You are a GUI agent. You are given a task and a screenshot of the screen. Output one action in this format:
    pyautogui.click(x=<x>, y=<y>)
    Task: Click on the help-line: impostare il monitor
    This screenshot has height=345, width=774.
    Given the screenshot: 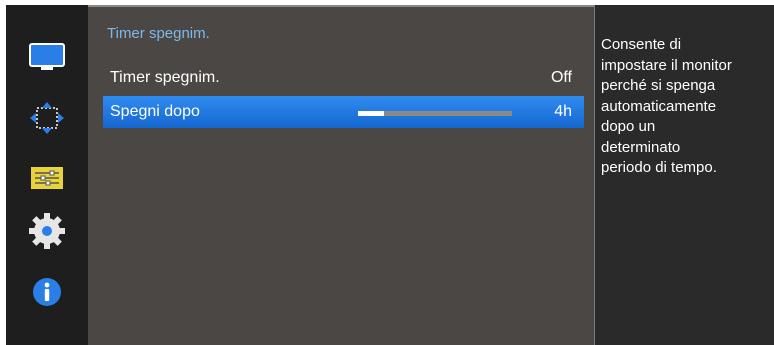 What is the action you would take?
    pyautogui.click(x=666, y=65)
    